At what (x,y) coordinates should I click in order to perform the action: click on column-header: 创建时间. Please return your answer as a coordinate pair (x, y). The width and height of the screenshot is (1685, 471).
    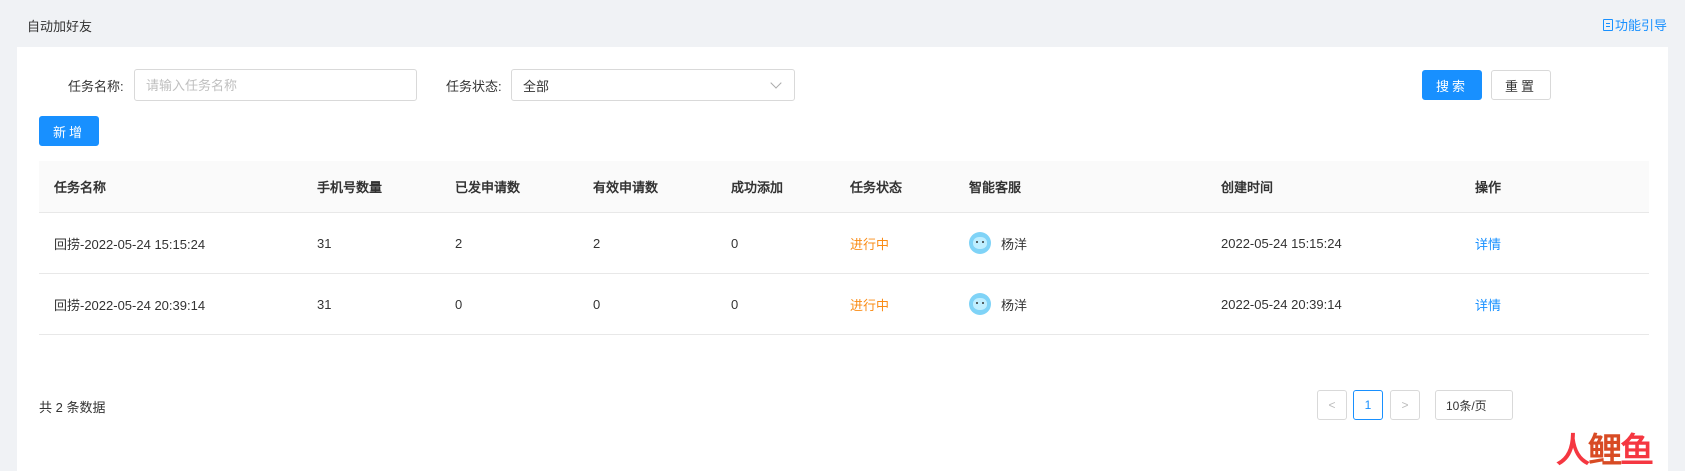
    Looking at the image, I should click on (1247, 187).